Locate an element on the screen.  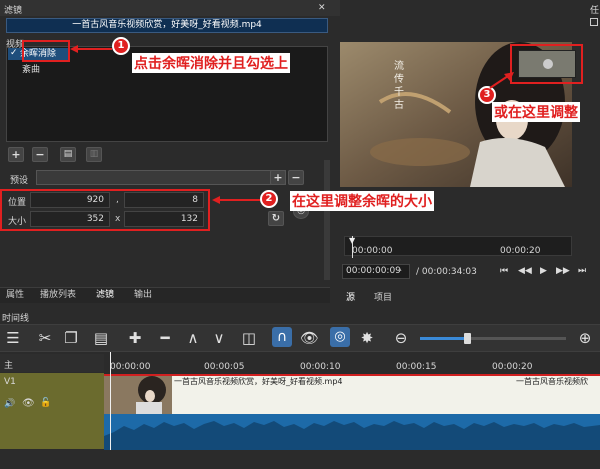
split-icon: ◫ is located at coordinates (249, 338).